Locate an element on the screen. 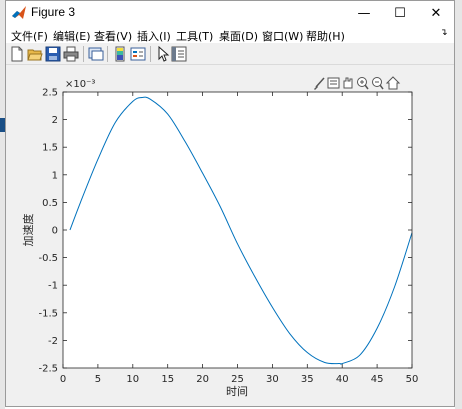 This screenshot has width=462, height=409. y-tick-label: -1.5 is located at coordinates (48, 313).